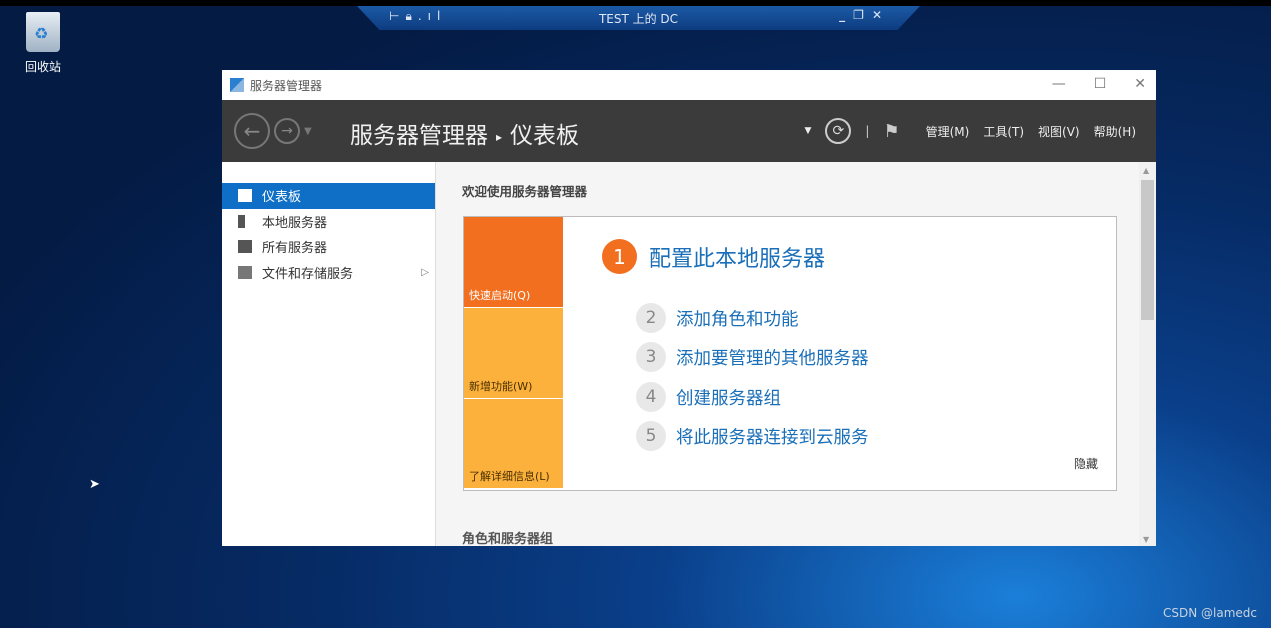 This screenshot has width=1271, height=628. I want to click on recycle-bin-icon: ♻, so click(43, 32).